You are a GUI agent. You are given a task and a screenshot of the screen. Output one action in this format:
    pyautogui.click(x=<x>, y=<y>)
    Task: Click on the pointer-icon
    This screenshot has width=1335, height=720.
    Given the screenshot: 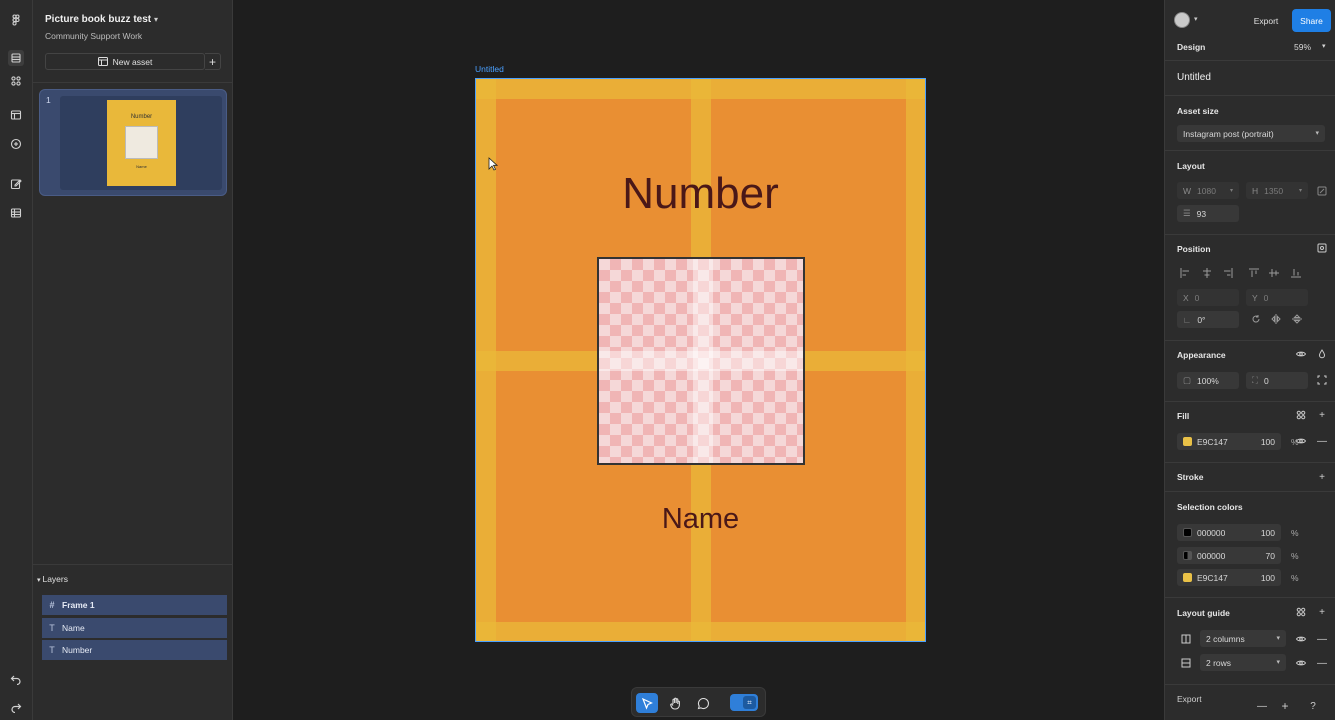 What is the action you would take?
    pyautogui.click(x=647, y=703)
    